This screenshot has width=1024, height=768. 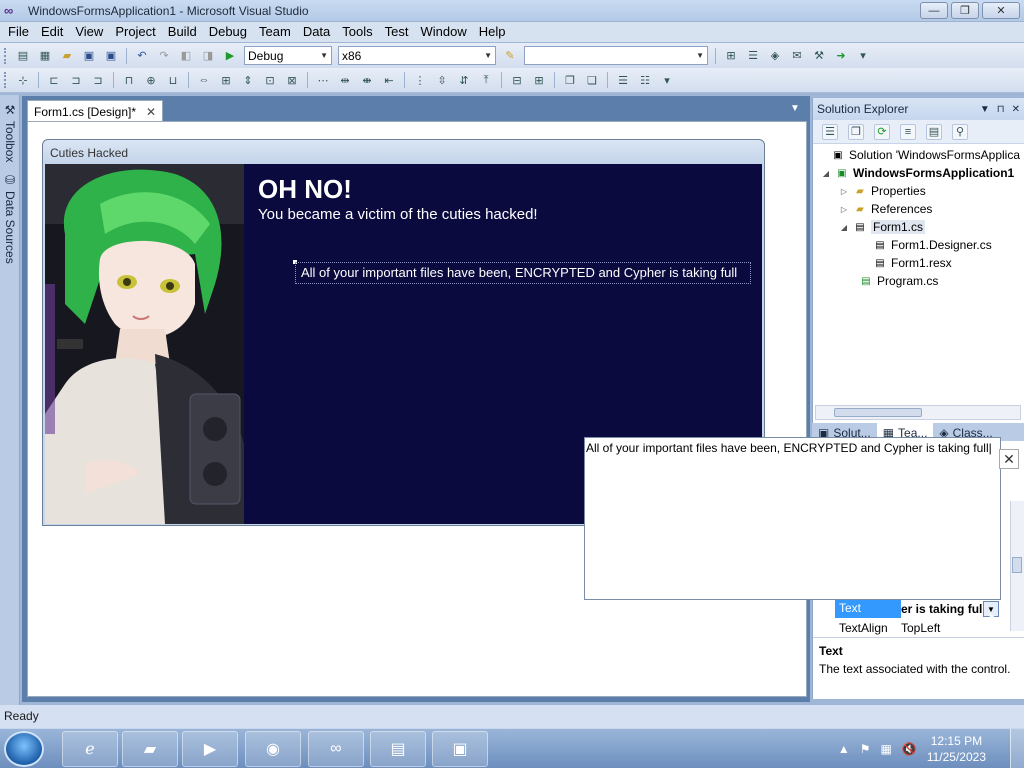 I want to click on volume-muted-icon: 🔇, so click(x=909, y=749).